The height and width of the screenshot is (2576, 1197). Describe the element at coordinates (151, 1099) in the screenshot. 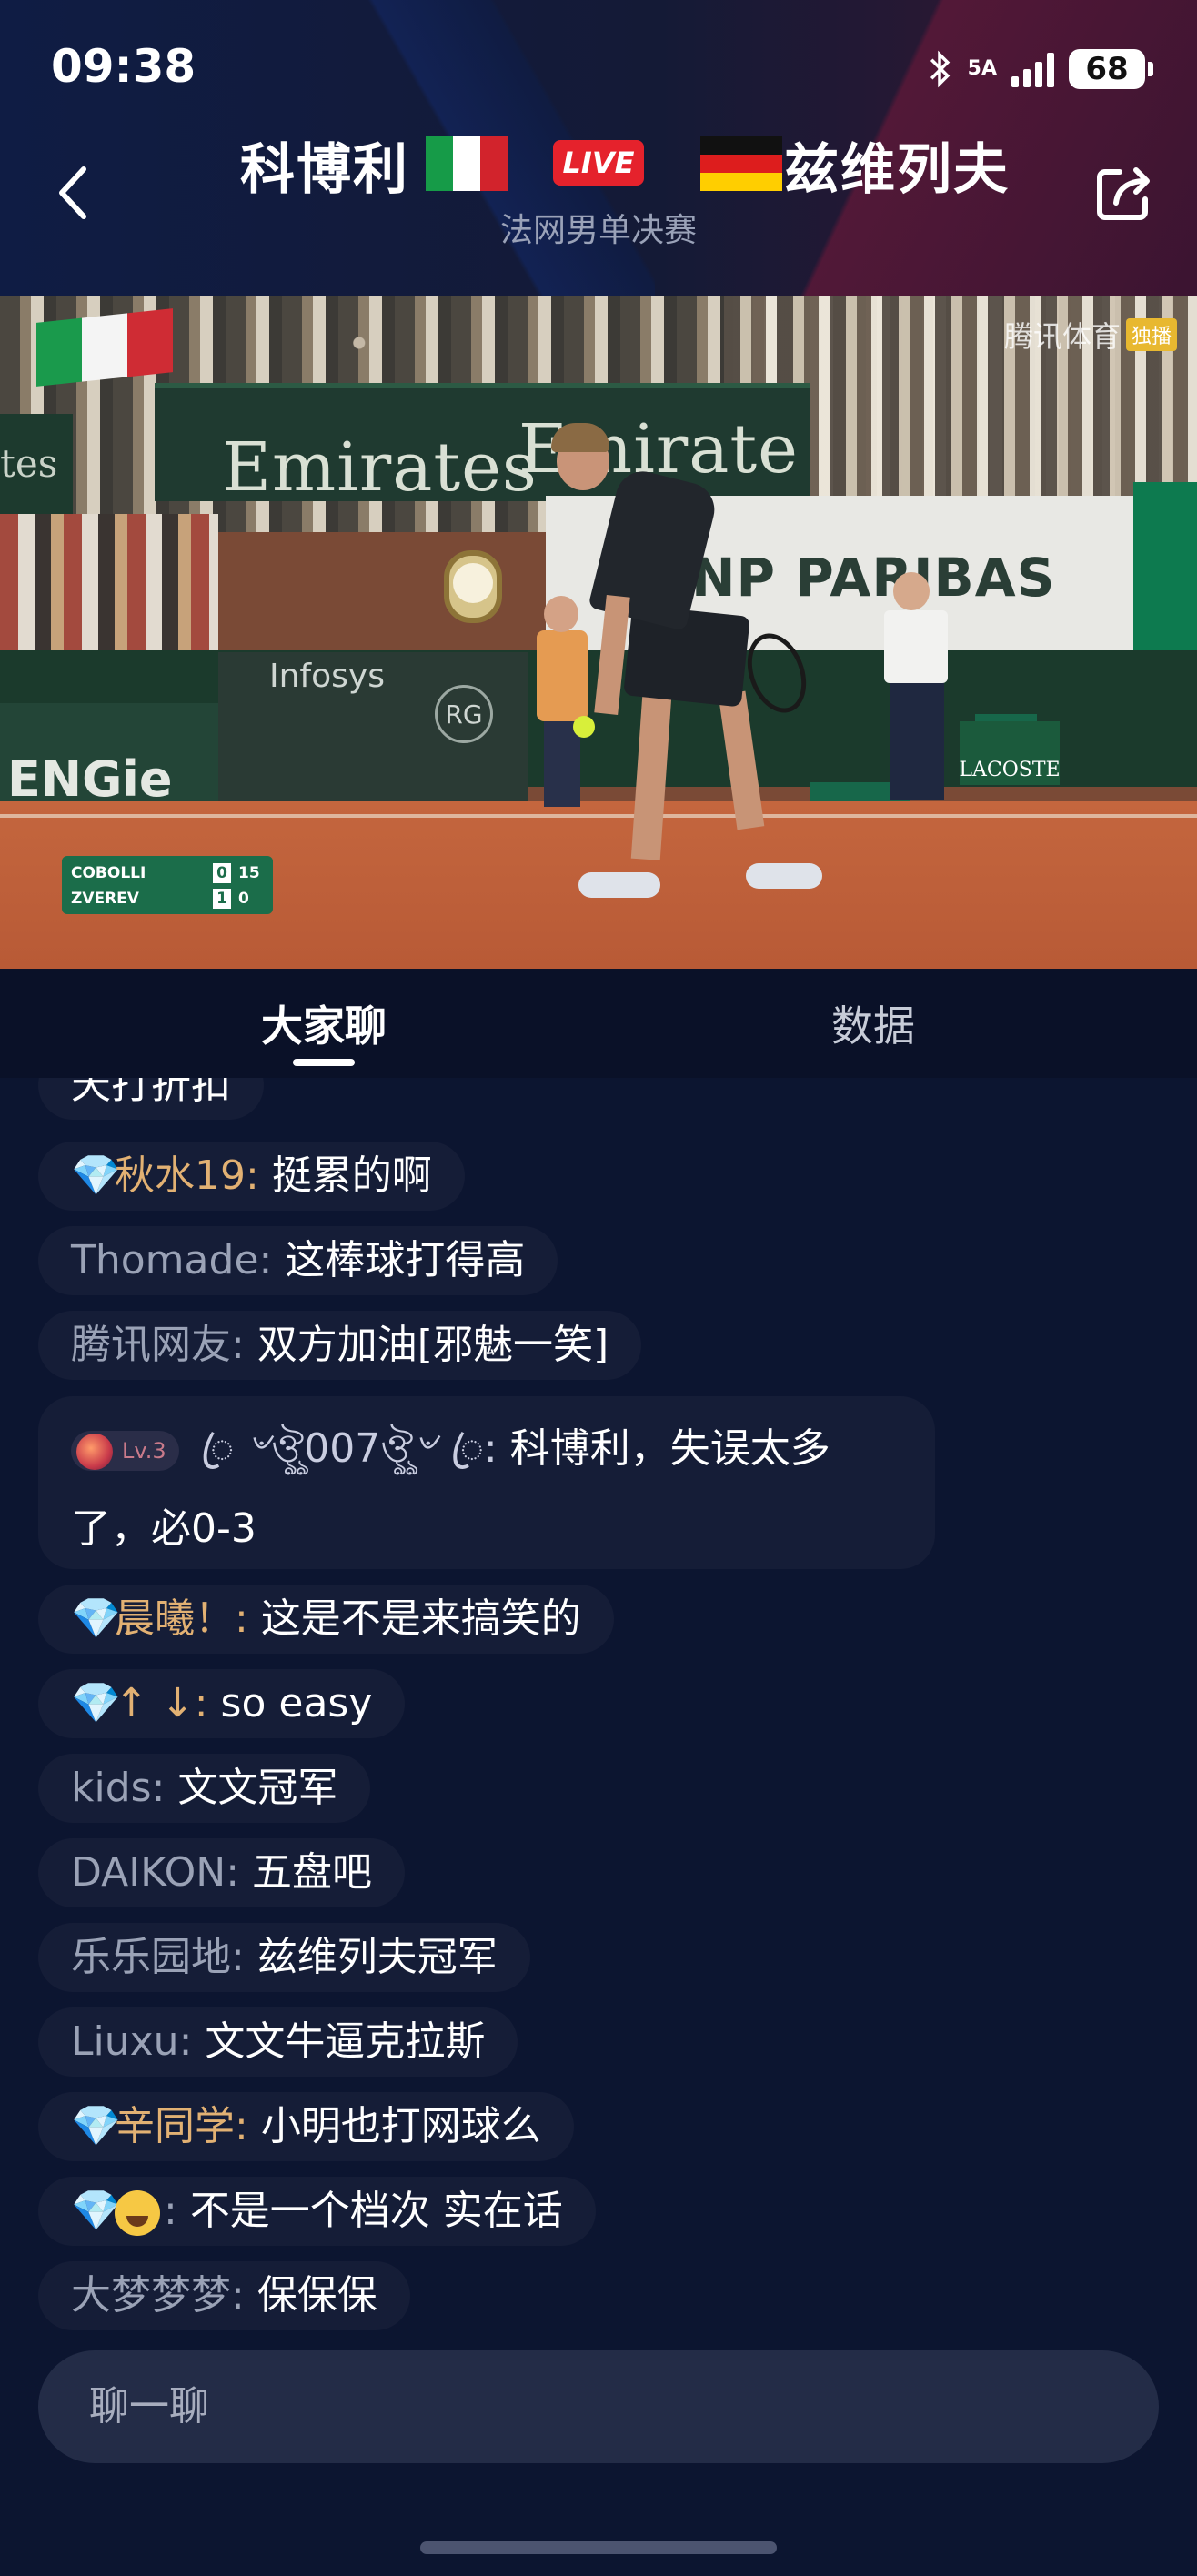

I see `chat-message-partial: 天打折扣` at that location.